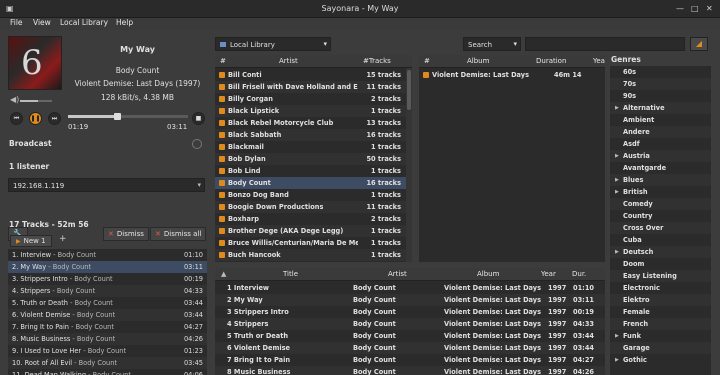  Describe the element at coordinates (660, 360) in the screenshot. I see `genre-item: ▶ Gothic` at that location.